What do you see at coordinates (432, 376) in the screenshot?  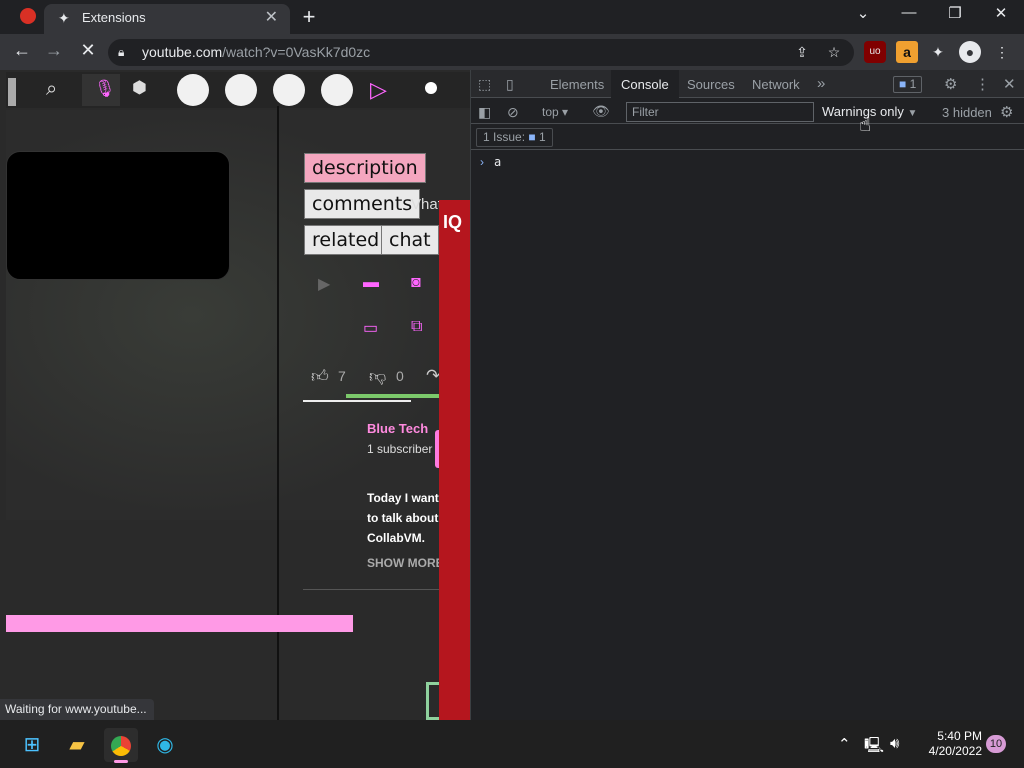 I see `share-arrow-icon: ↷` at bounding box center [432, 376].